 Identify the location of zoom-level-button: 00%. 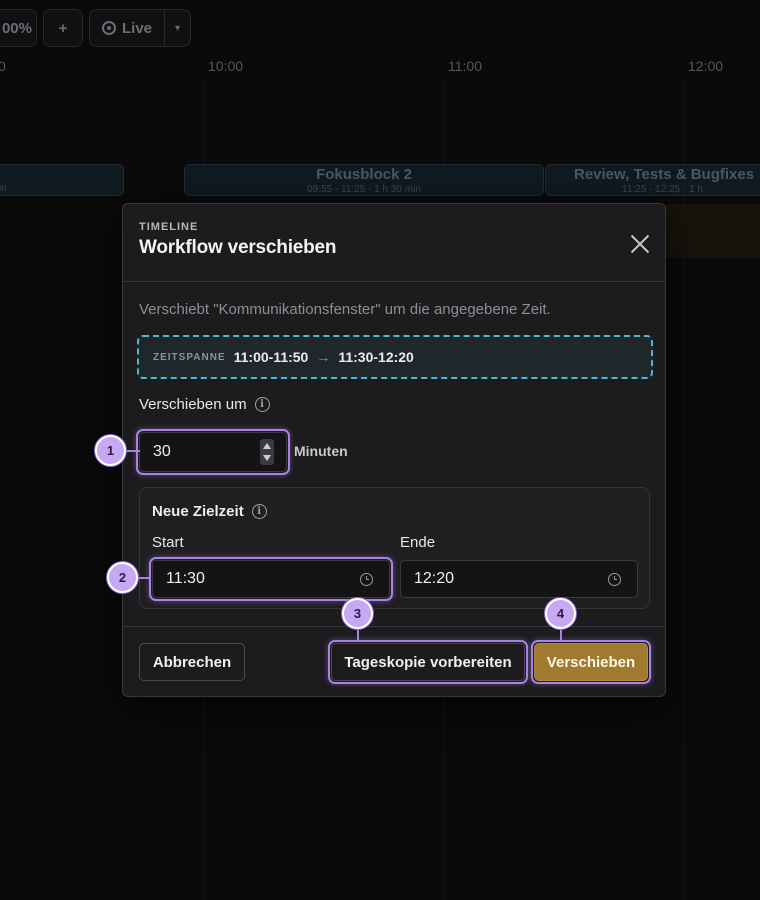
(18, 28).